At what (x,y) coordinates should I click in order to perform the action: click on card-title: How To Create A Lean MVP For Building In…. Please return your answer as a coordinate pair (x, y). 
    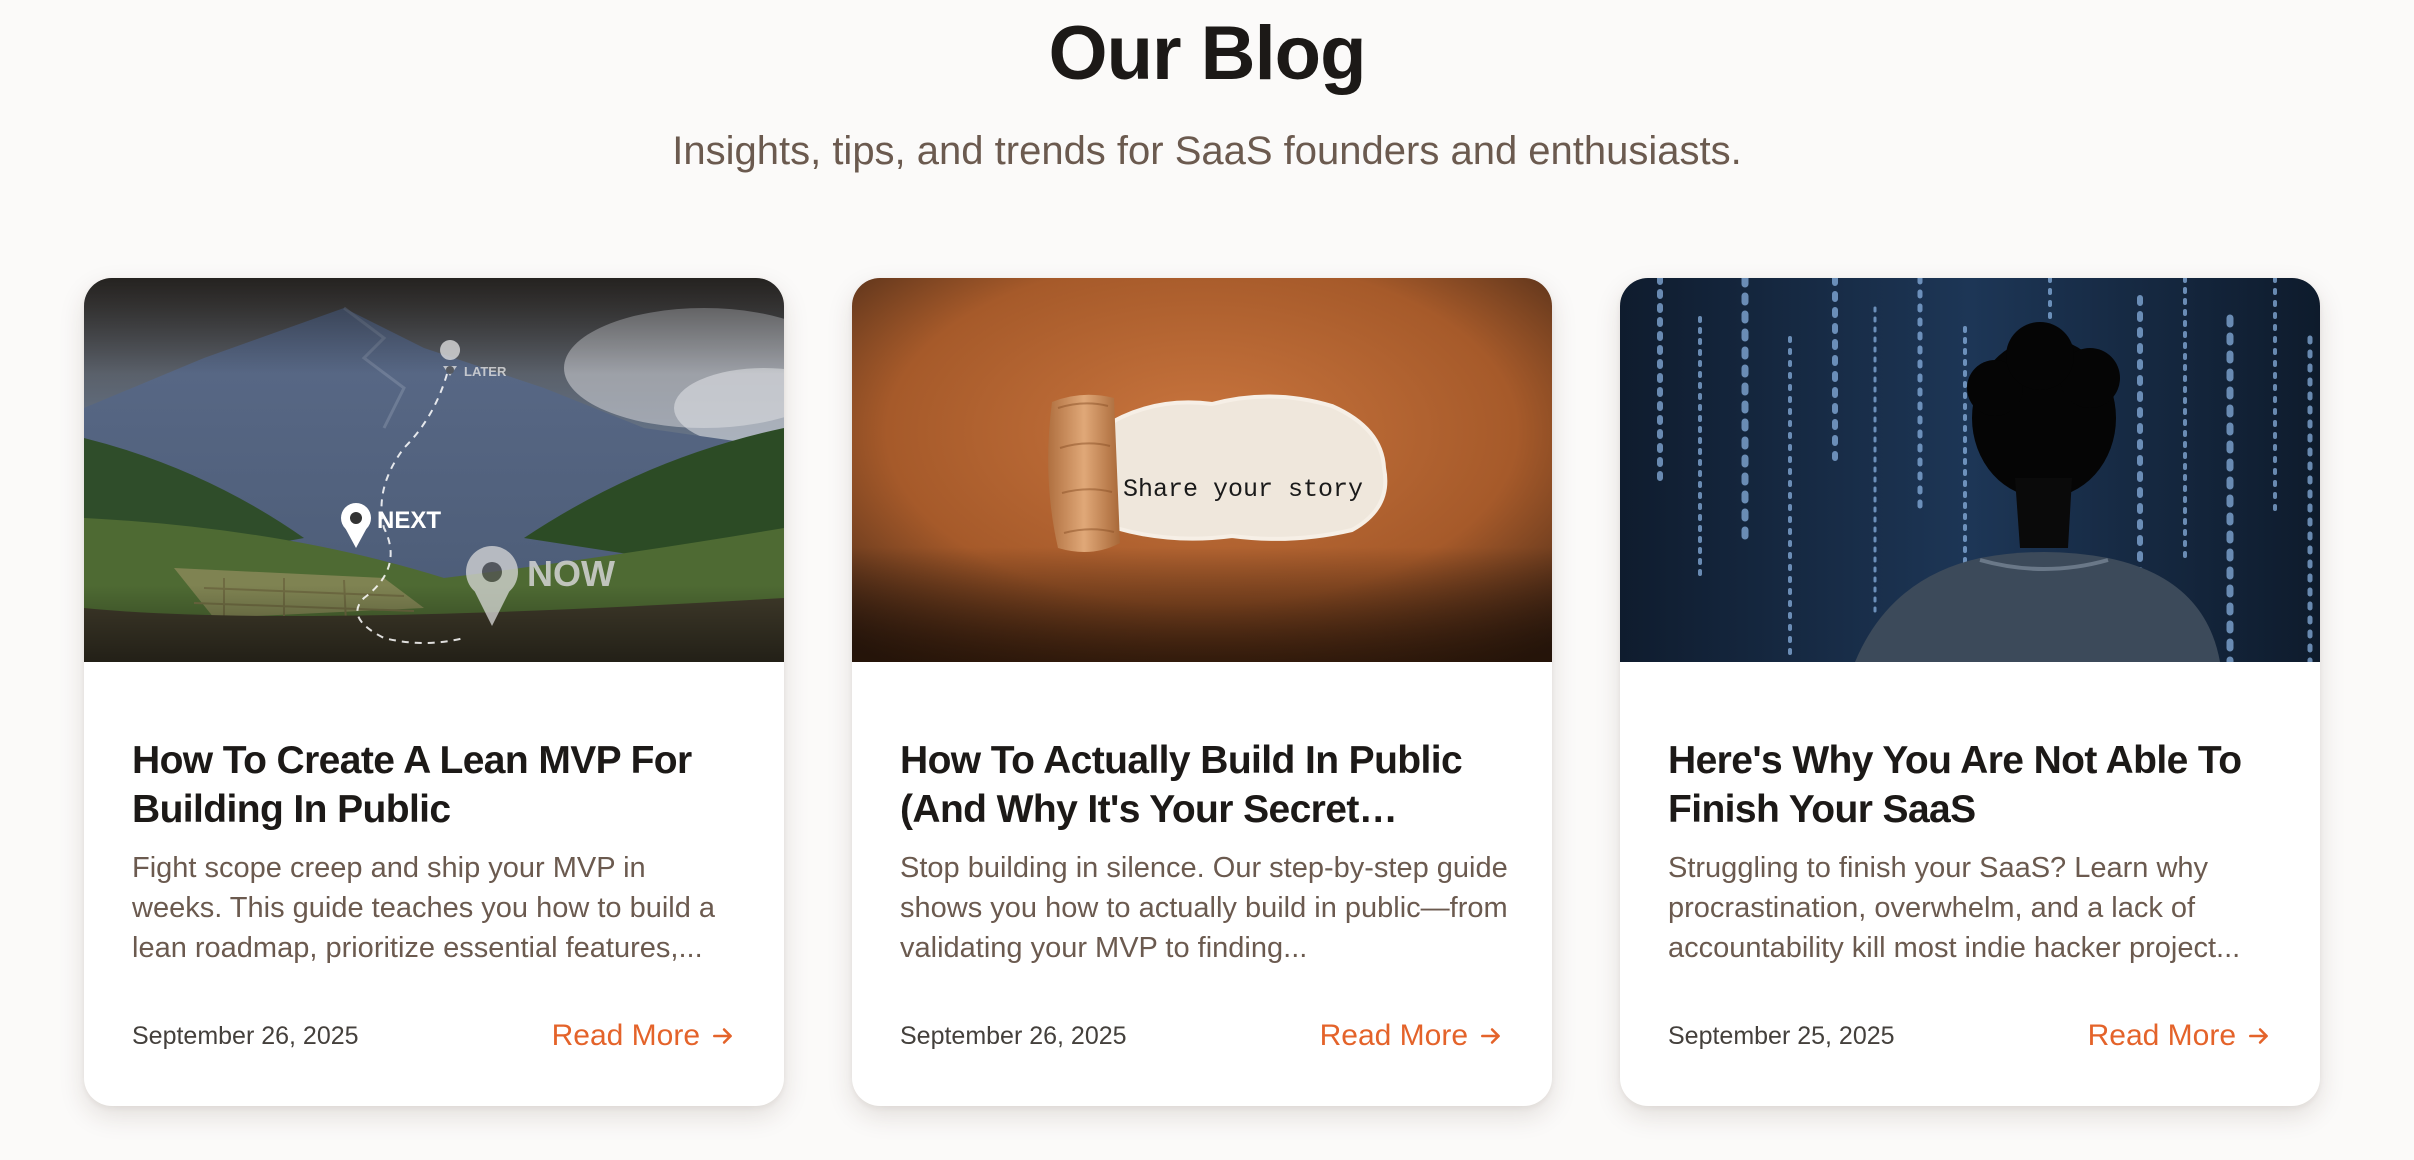
    Looking at the image, I should click on (437, 785).